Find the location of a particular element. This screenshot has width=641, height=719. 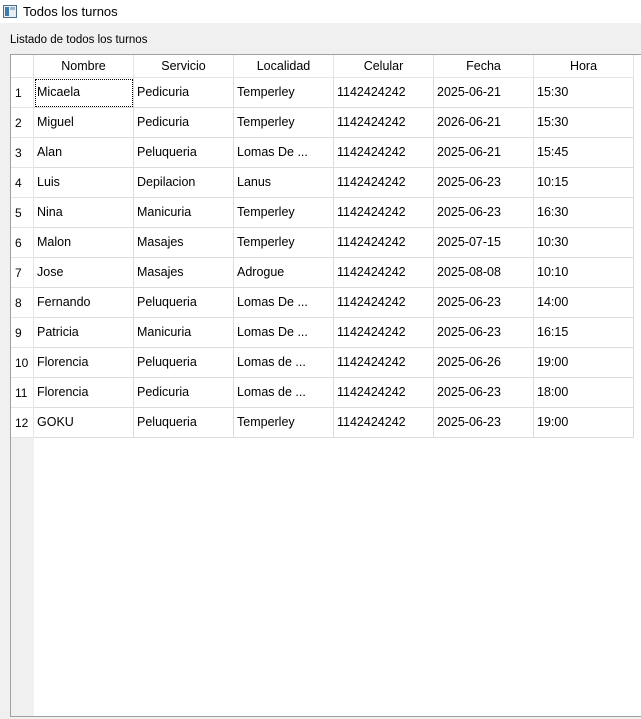

cell-nombre: Miguel is located at coordinates (84, 123).